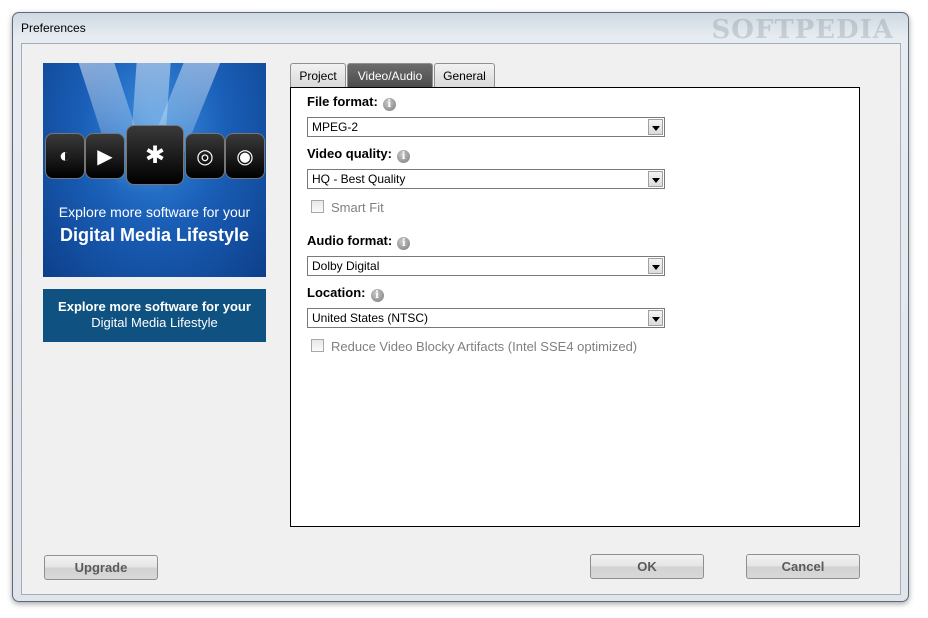 Image resolution: width=928 pixels, height=618 pixels. Describe the element at coordinates (53, 28) in the screenshot. I see `window-title: Preferences` at that location.